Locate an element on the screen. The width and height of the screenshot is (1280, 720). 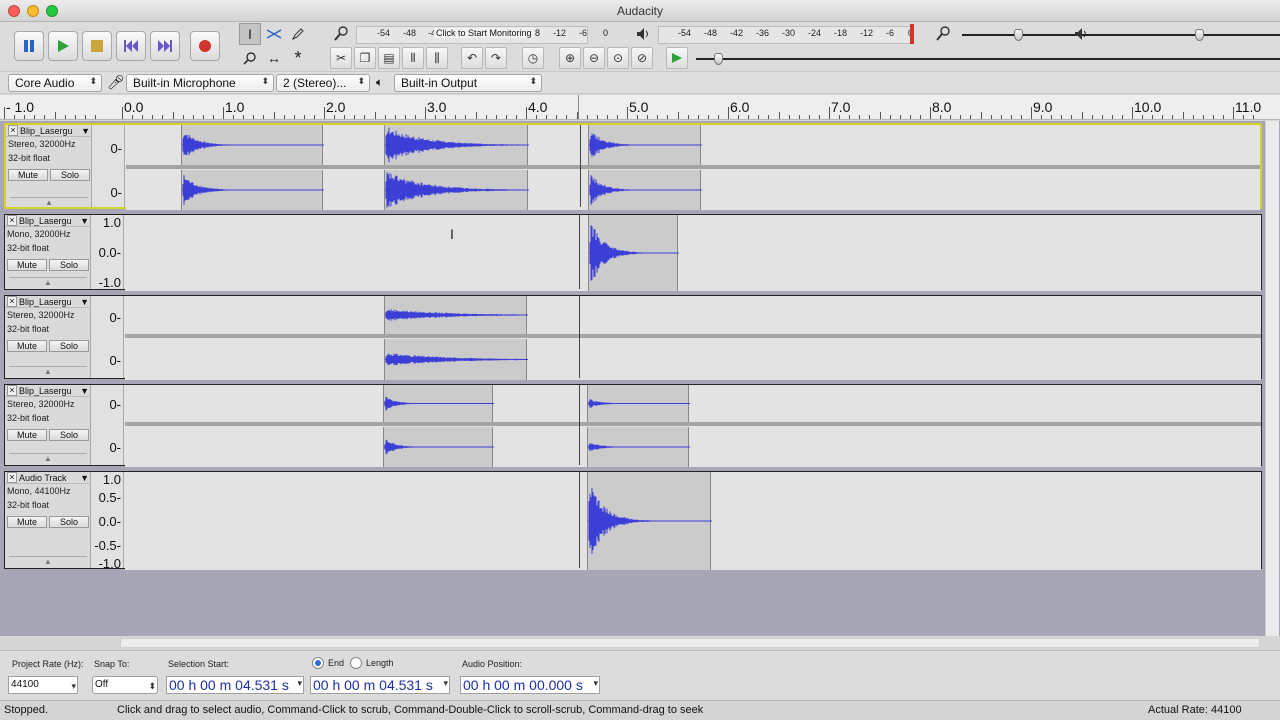
vertical-scrollbar is located at coordinates (1272, 378).